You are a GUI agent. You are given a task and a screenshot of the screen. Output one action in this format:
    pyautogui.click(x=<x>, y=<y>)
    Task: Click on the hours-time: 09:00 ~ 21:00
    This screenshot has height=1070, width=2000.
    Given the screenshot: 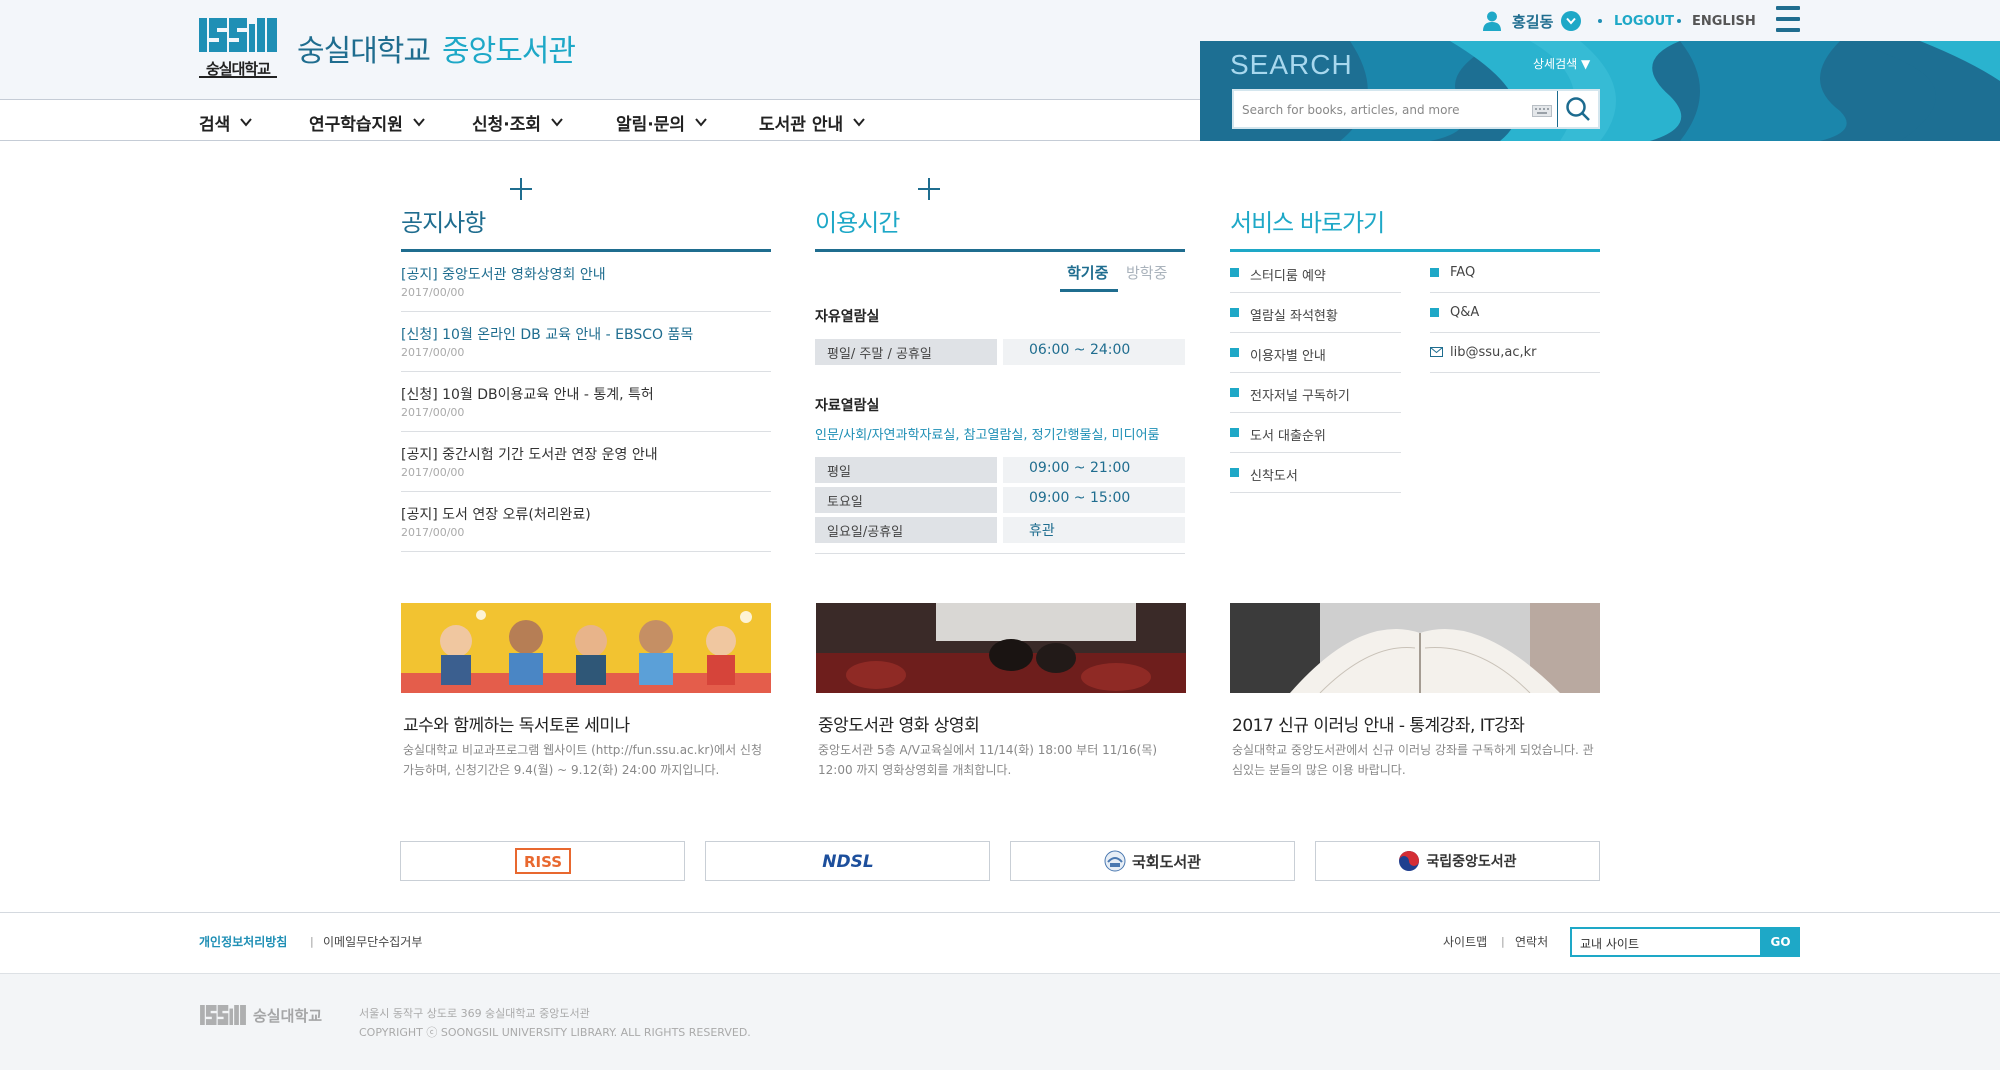 What is the action you would take?
    pyautogui.click(x=1094, y=470)
    